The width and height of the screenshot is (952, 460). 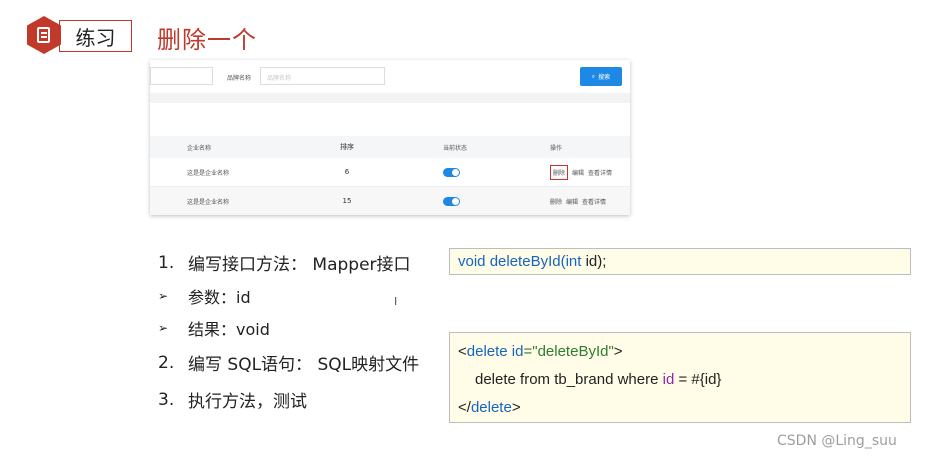 What do you see at coordinates (166, 399) in the screenshot?
I see `step-number: 3.` at bounding box center [166, 399].